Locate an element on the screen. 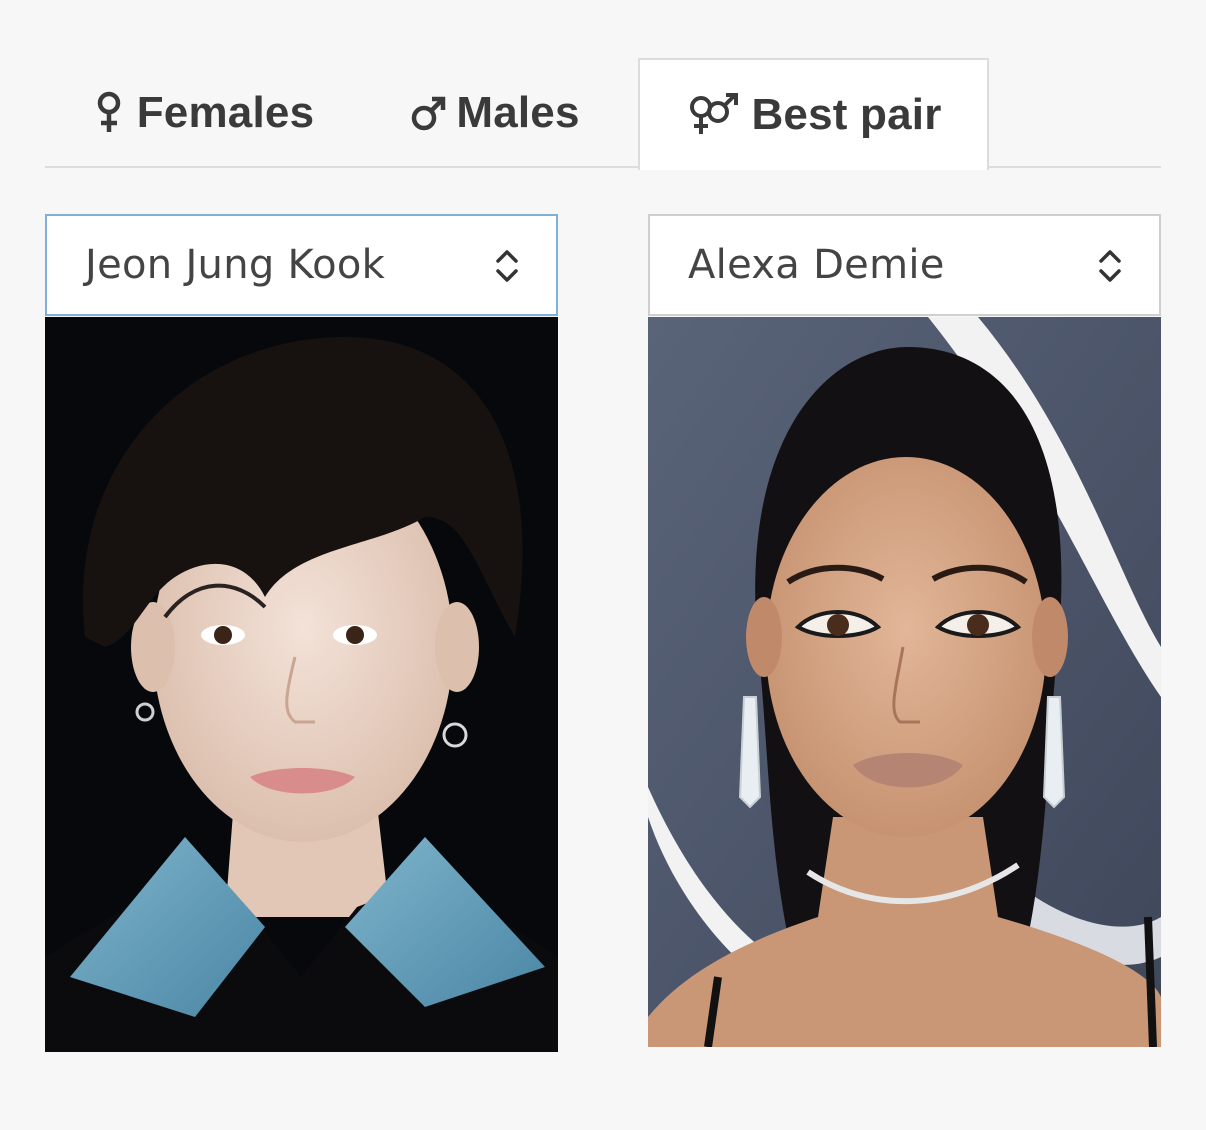 This screenshot has width=1206, height=1130. tab-females: Females is located at coordinates (202, 113).